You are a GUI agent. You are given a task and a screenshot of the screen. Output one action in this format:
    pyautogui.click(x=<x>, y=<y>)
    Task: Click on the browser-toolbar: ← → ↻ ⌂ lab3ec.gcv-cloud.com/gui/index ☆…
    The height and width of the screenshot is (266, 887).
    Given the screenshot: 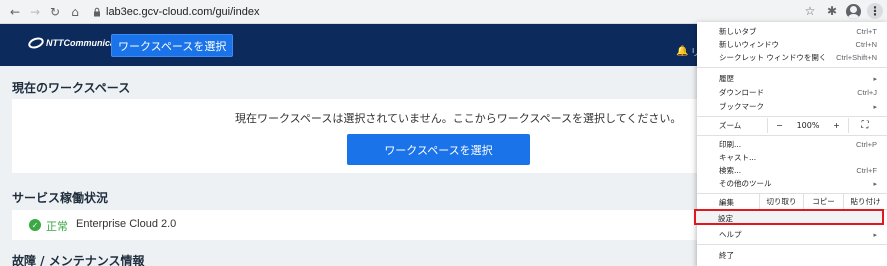 What is the action you would take?
    pyautogui.click(x=443, y=12)
    